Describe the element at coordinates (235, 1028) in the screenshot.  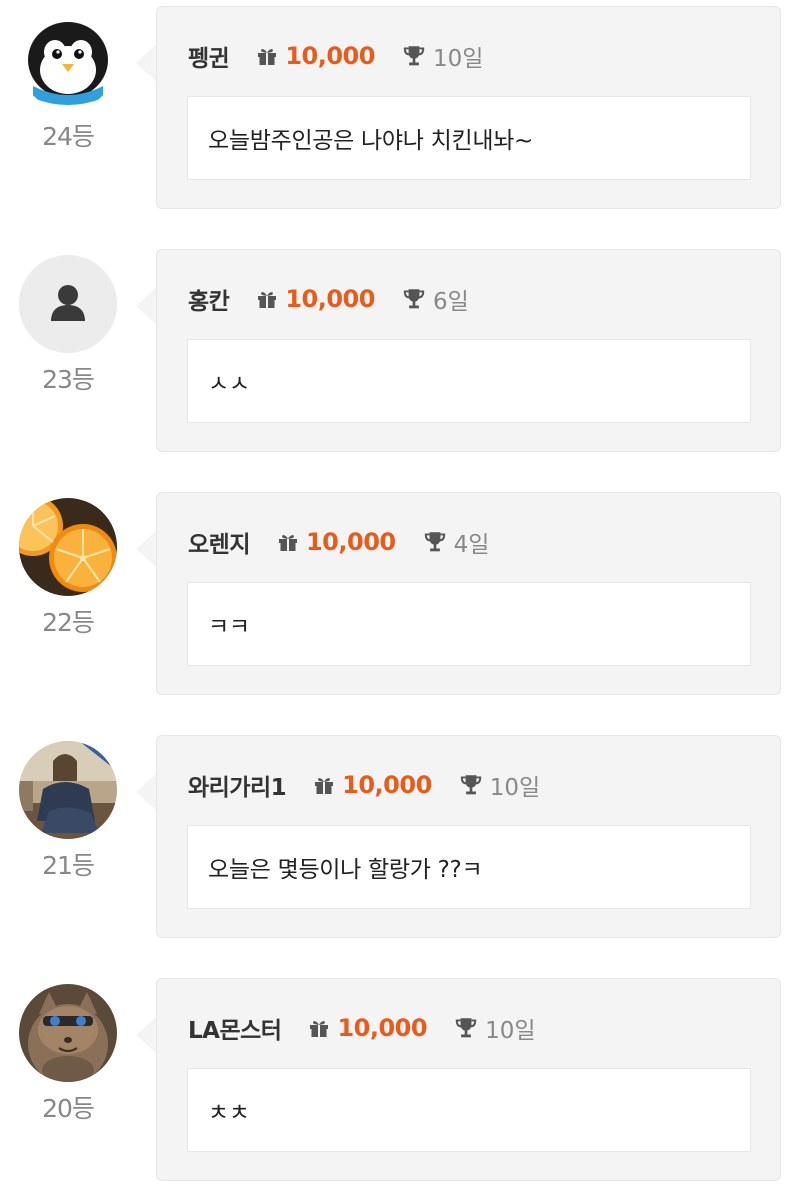
I see `user-name: LA몬스터` at that location.